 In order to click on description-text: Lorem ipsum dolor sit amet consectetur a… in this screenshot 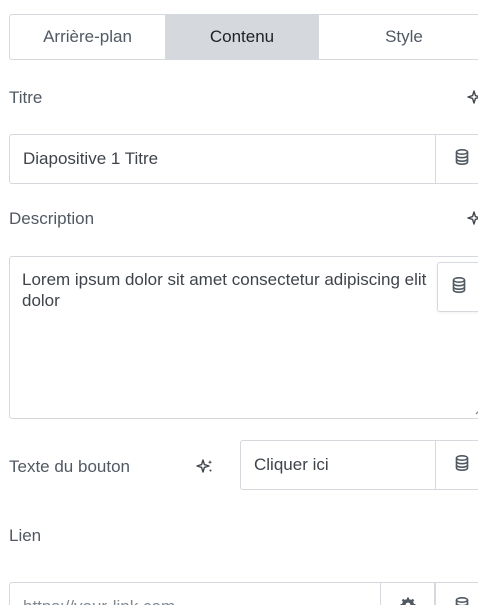, I will do `click(224, 290)`.